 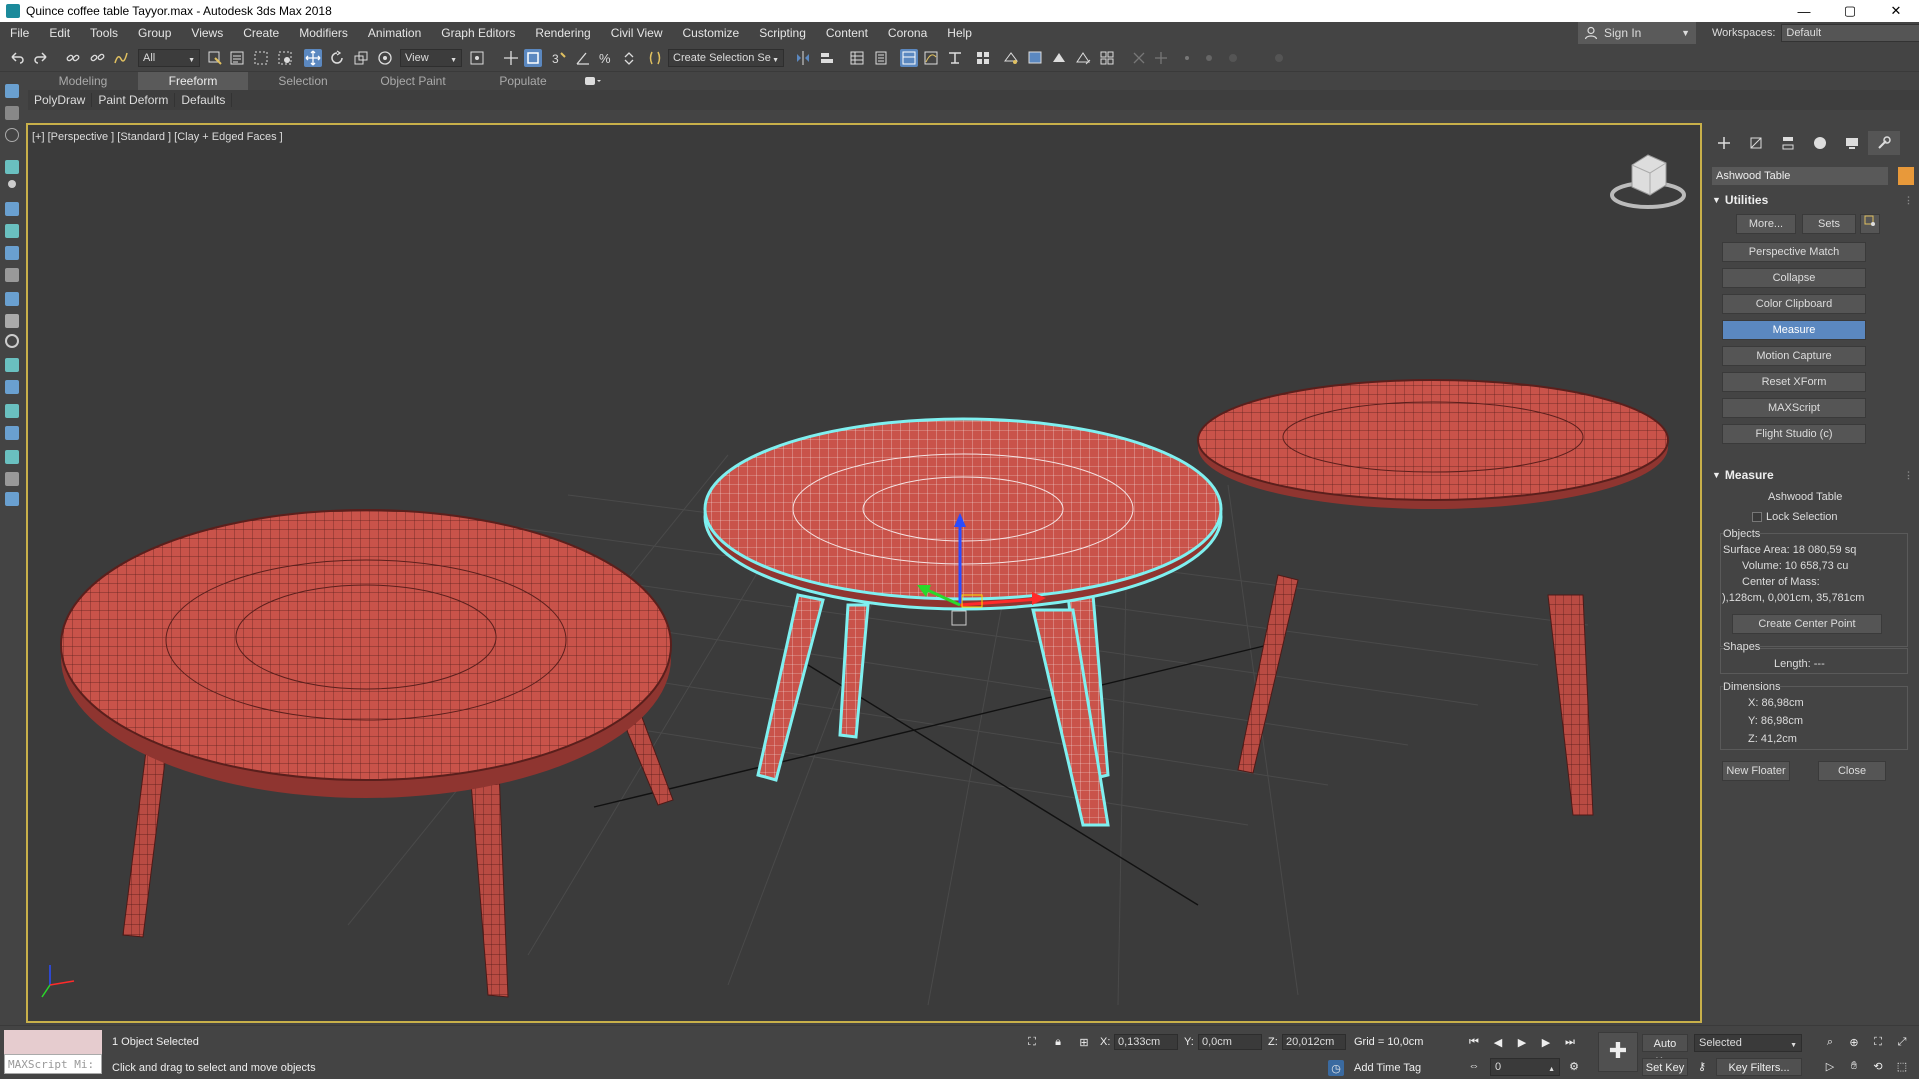 What do you see at coordinates (73, 58) in the screenshot?
I see `link-icon` at bounding box center [73, 58].